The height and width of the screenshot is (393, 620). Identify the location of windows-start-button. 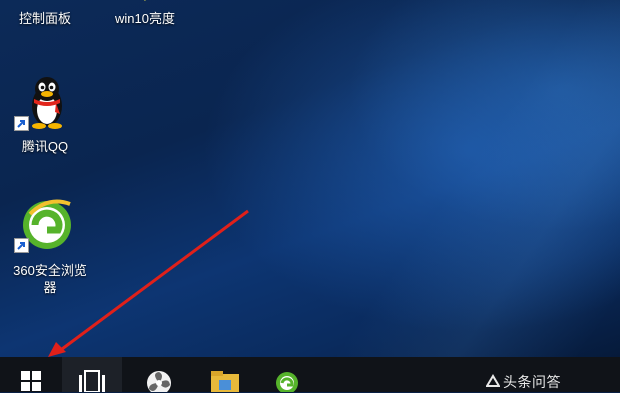
(31, 374).